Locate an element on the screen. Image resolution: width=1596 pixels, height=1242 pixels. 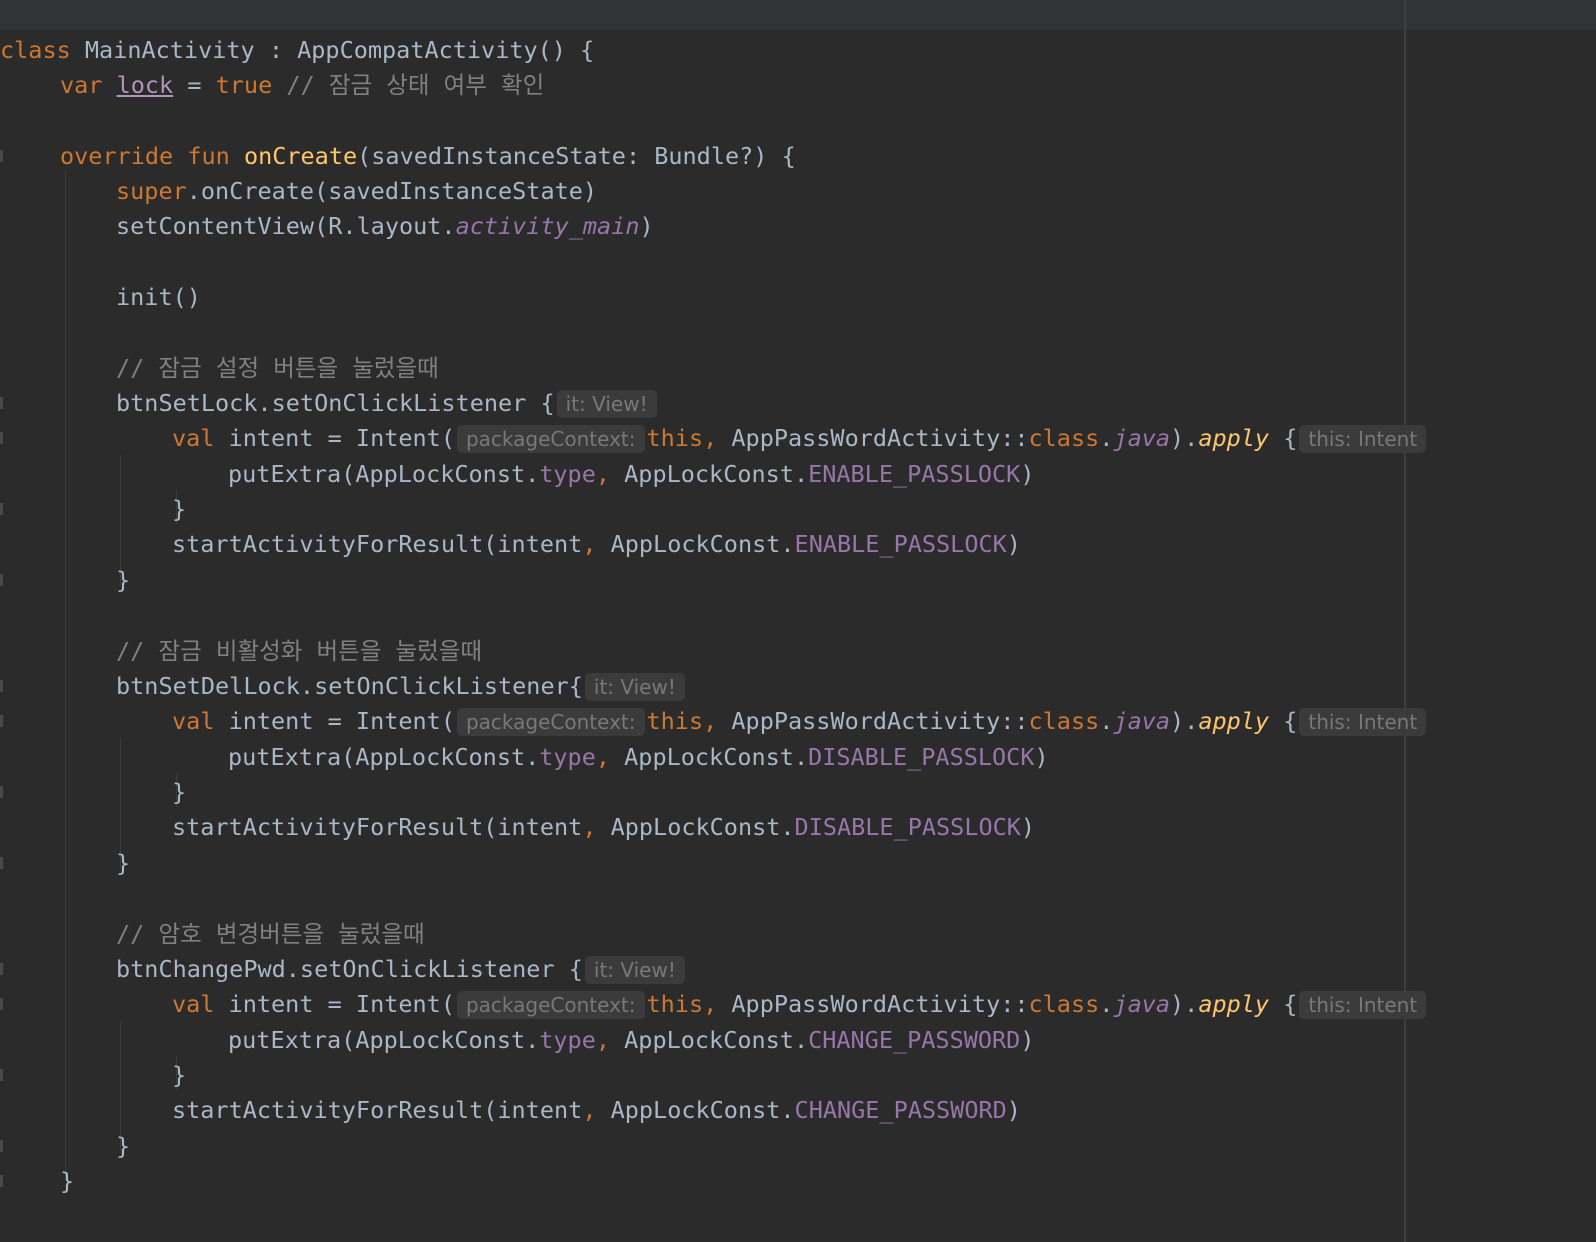
code-comment: // 잠금 비활성화 버튼을 눌렀을때 is located at coordinates (299, 651).